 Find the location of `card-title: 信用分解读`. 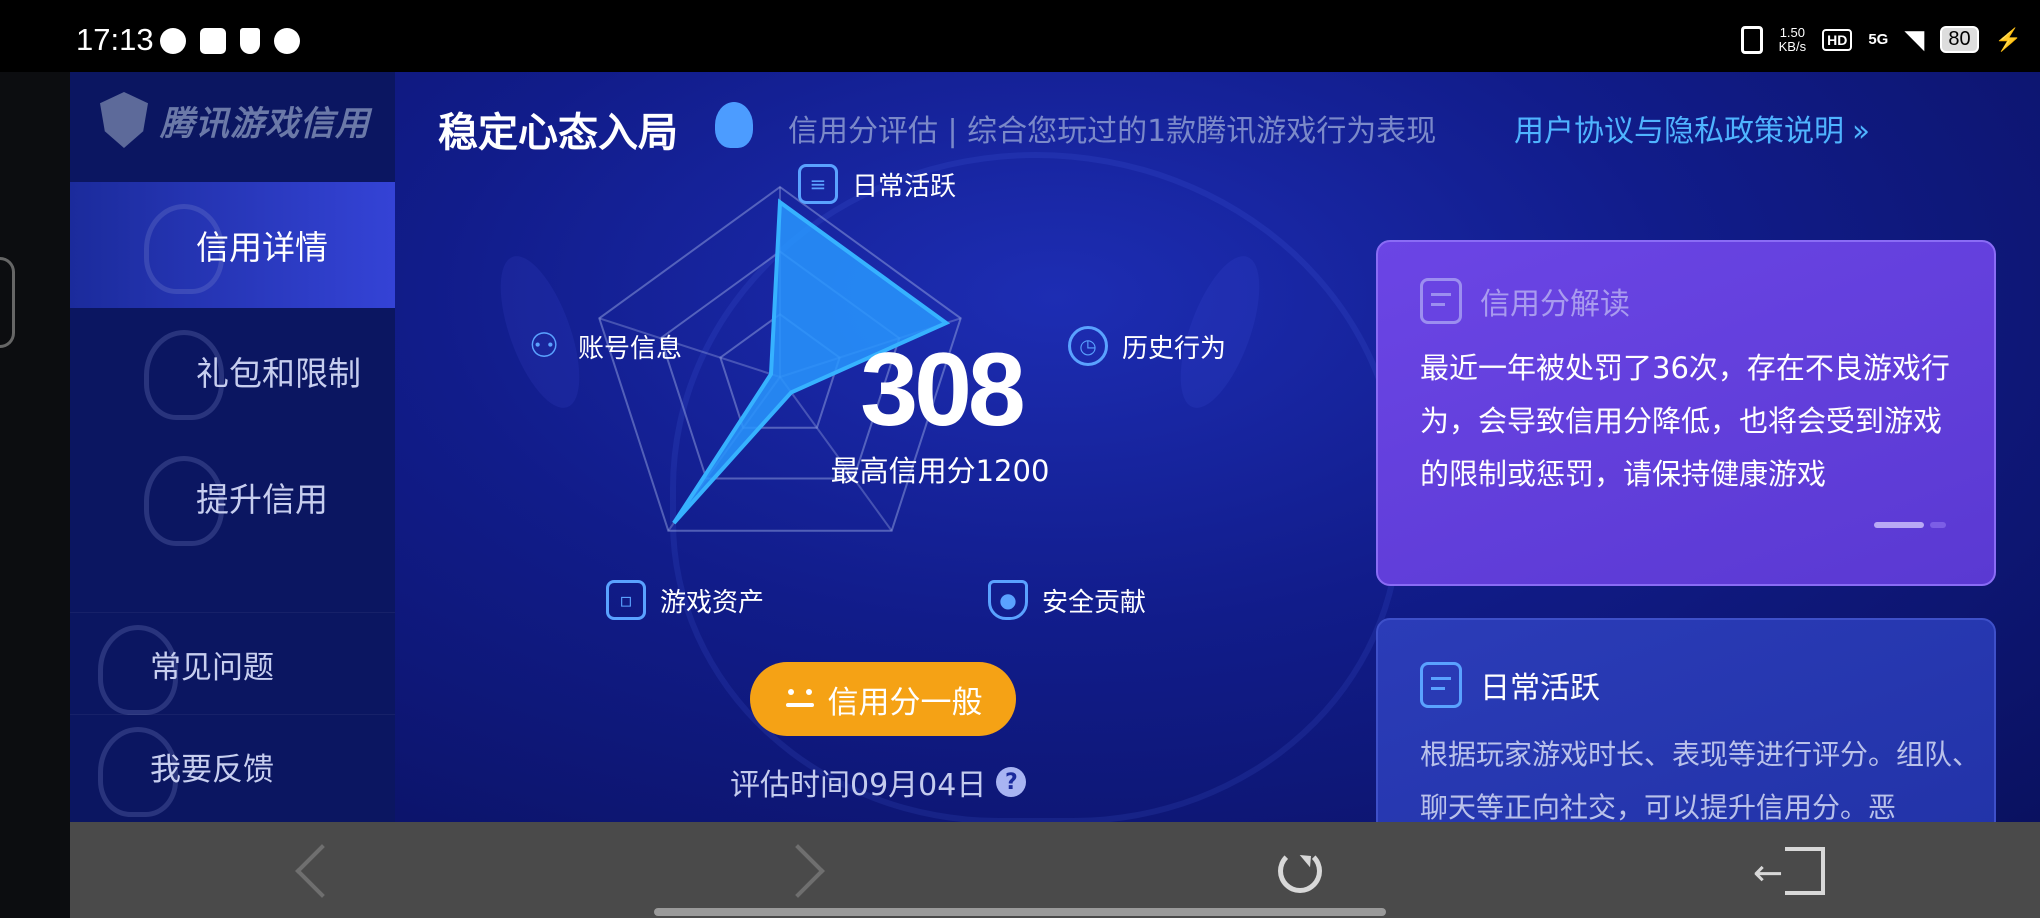

card-title: 信用分解读 is located at coordinates (1555, 304).